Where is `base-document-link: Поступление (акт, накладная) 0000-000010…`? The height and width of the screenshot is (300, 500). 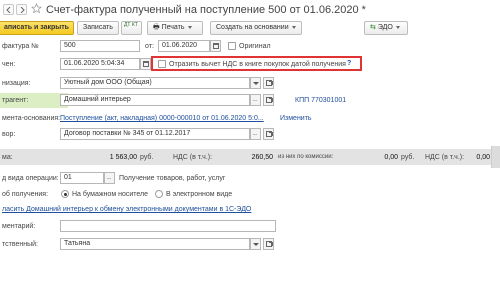
base-document-link: Поступление (акт, накладная) 0000-000010… is located at coordinates (162, 118).